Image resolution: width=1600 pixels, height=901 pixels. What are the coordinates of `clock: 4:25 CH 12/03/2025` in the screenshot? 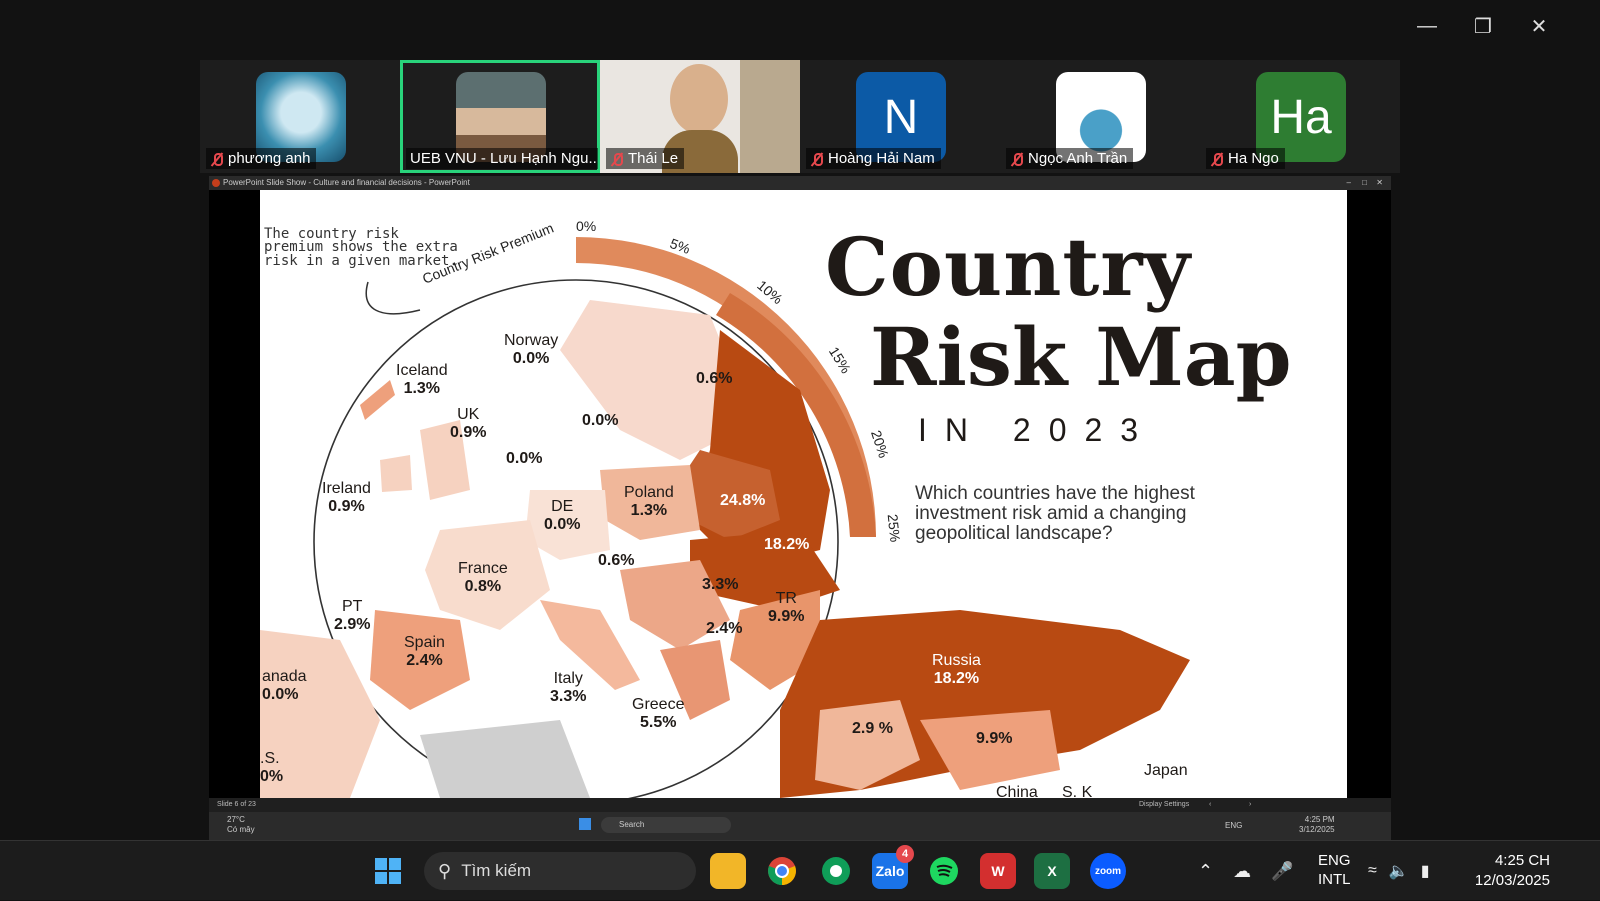 It's located at (1506, 871).